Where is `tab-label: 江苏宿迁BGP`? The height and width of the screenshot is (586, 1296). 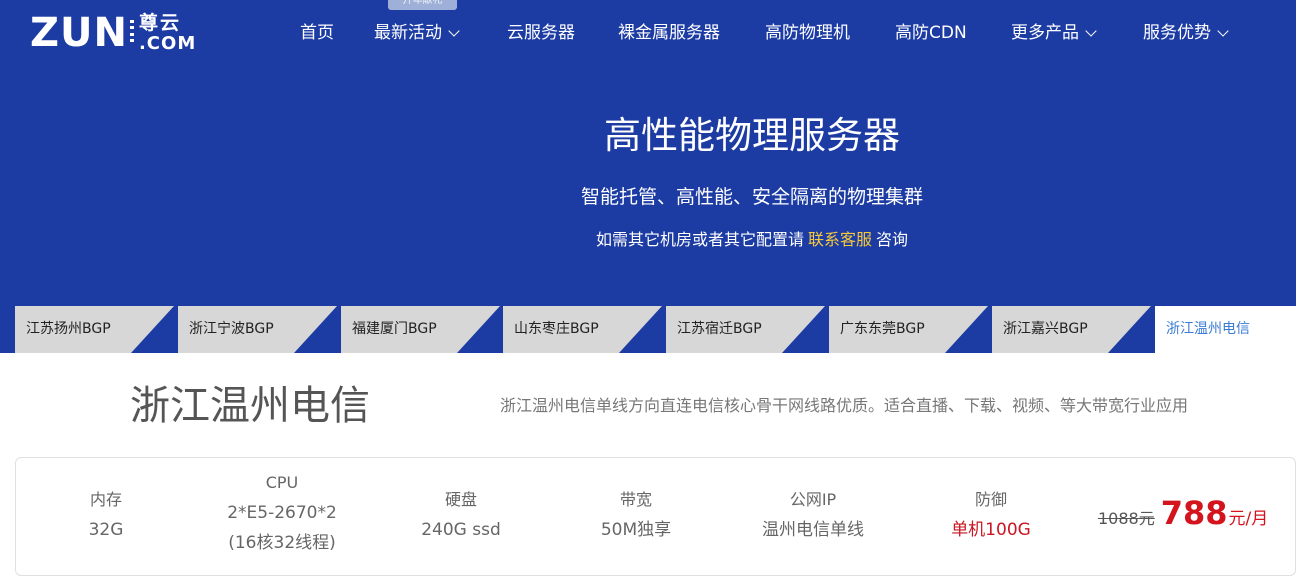
tab-label: 江苏宿迁BGP is located at coordinates (724, 329).